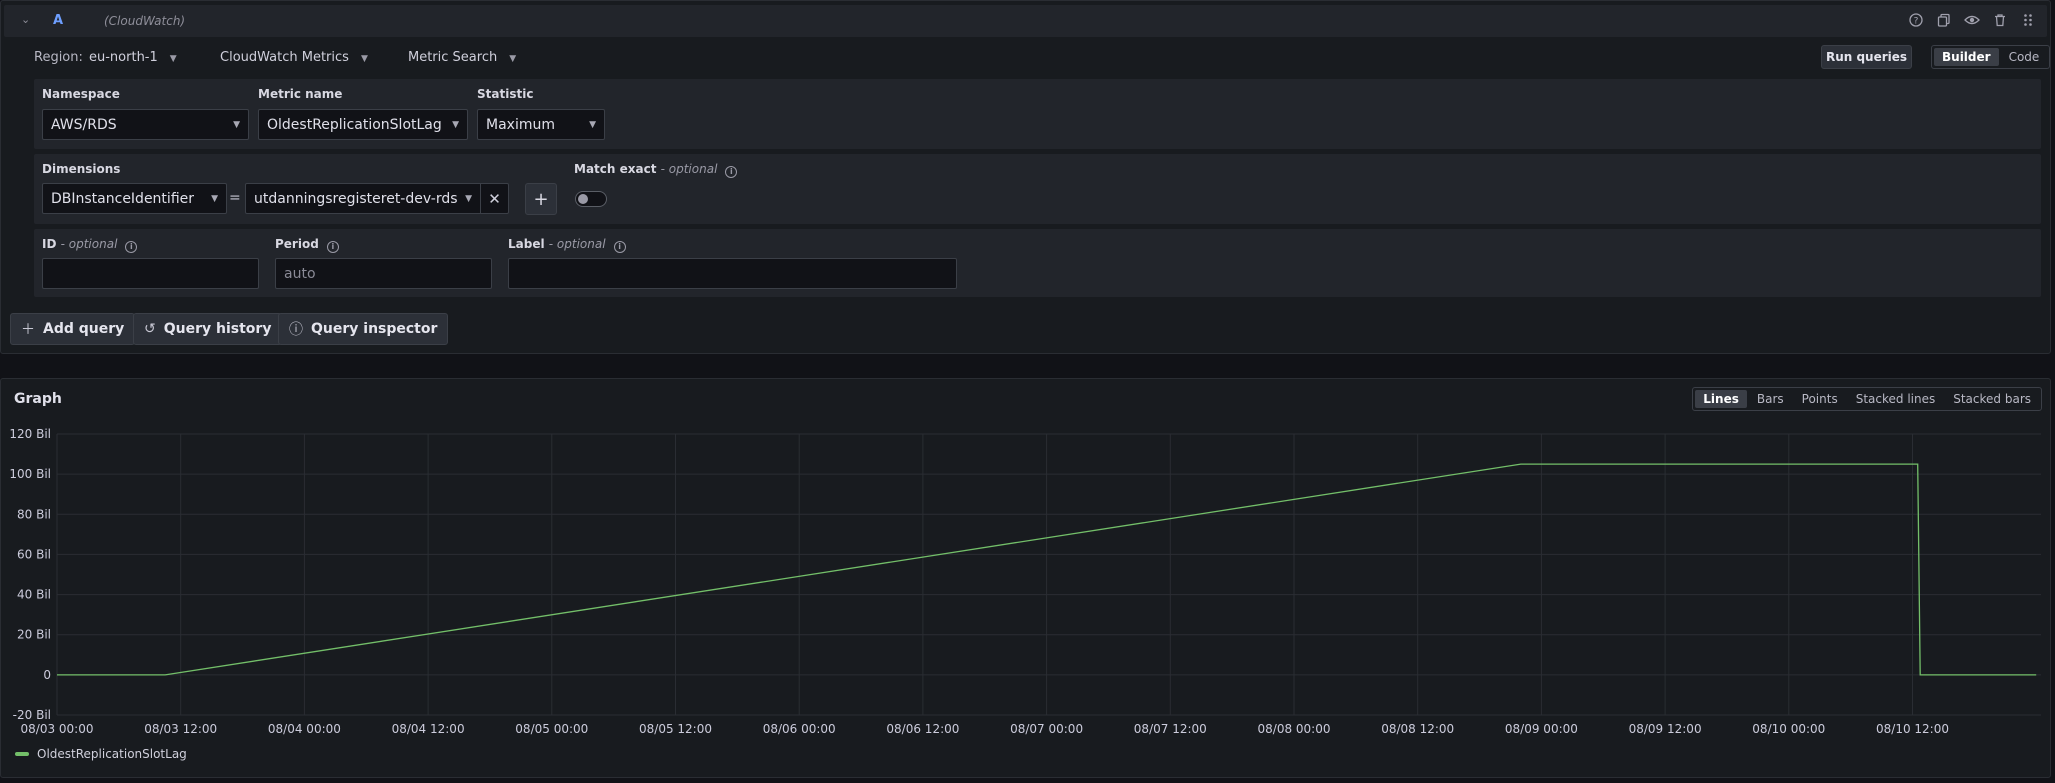  Describe the element at coordinates (34, 595) in the screenshot. I see `y-tick-label: 40 Bil` at that location.